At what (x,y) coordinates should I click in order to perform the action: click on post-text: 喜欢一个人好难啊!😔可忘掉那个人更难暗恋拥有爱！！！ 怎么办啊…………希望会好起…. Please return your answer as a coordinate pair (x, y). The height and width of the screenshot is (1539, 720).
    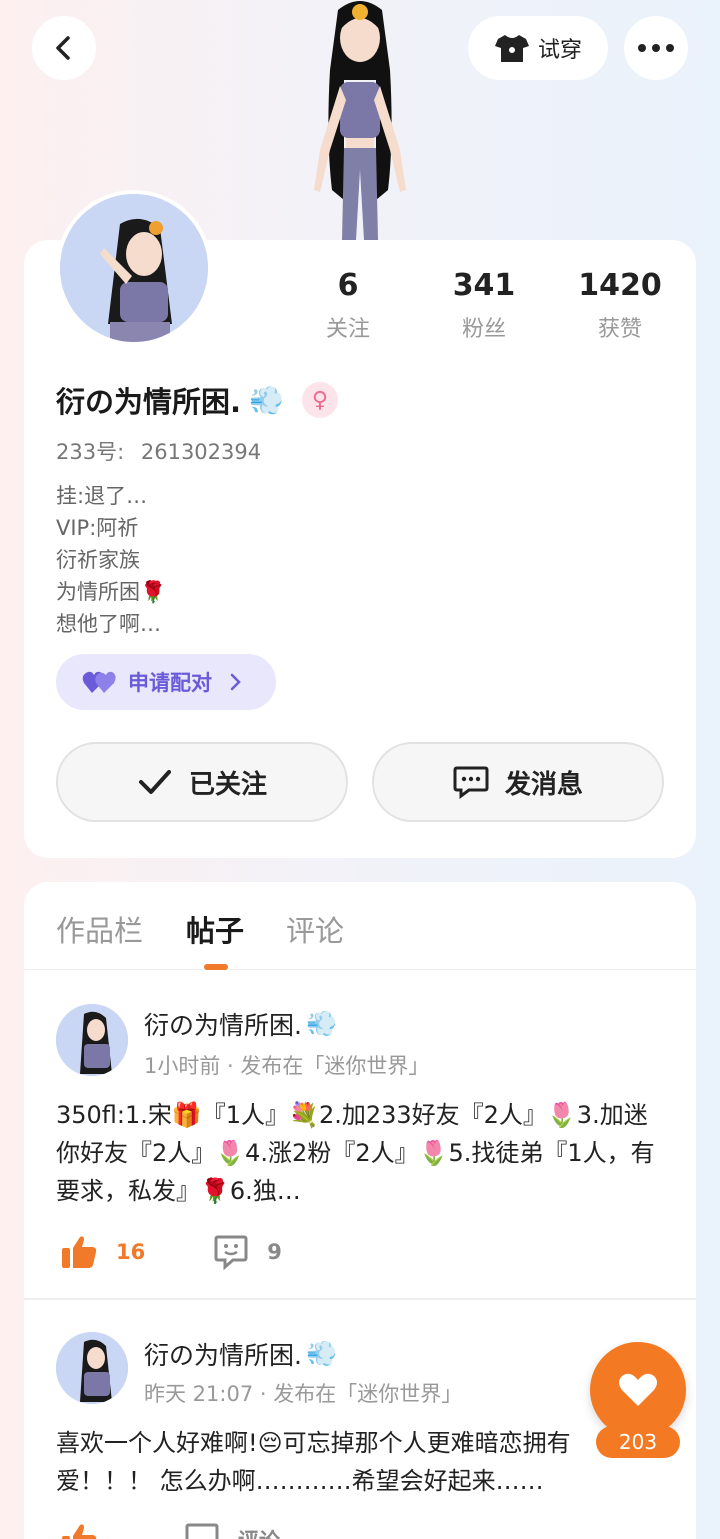
    Looking at the image, I should click on (361, 1462).